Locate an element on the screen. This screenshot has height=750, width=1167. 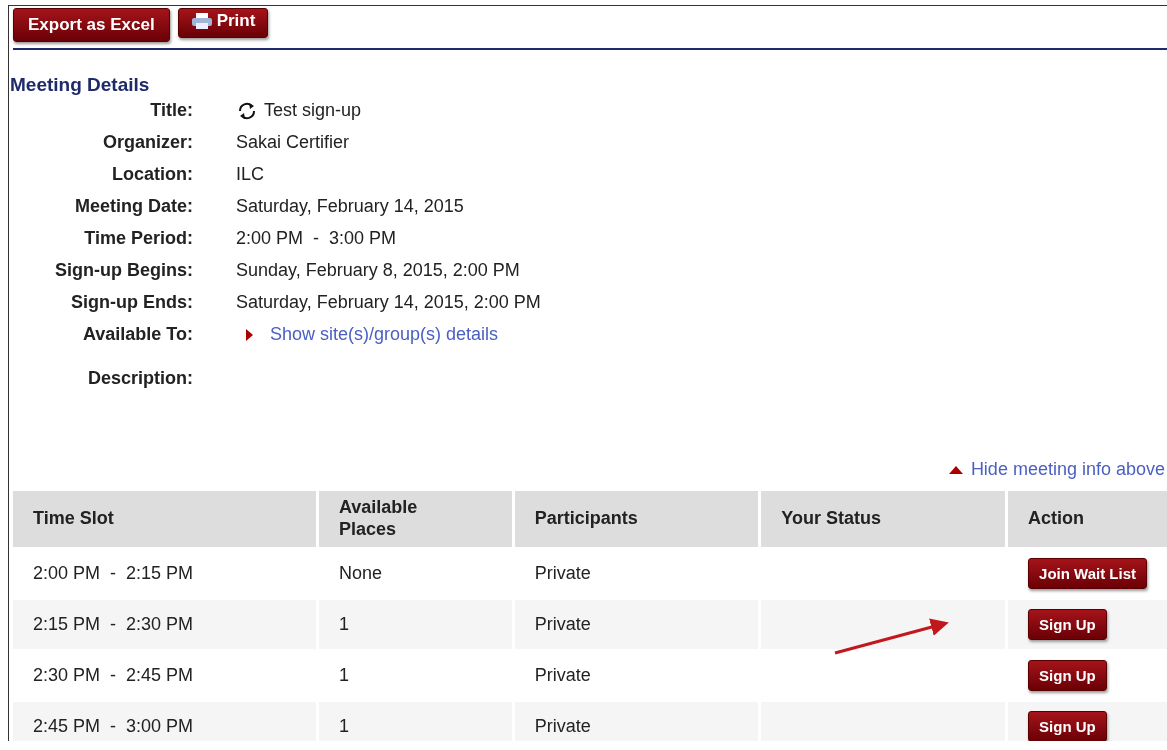
column-header: Participants is located at coordinates (636, 519).